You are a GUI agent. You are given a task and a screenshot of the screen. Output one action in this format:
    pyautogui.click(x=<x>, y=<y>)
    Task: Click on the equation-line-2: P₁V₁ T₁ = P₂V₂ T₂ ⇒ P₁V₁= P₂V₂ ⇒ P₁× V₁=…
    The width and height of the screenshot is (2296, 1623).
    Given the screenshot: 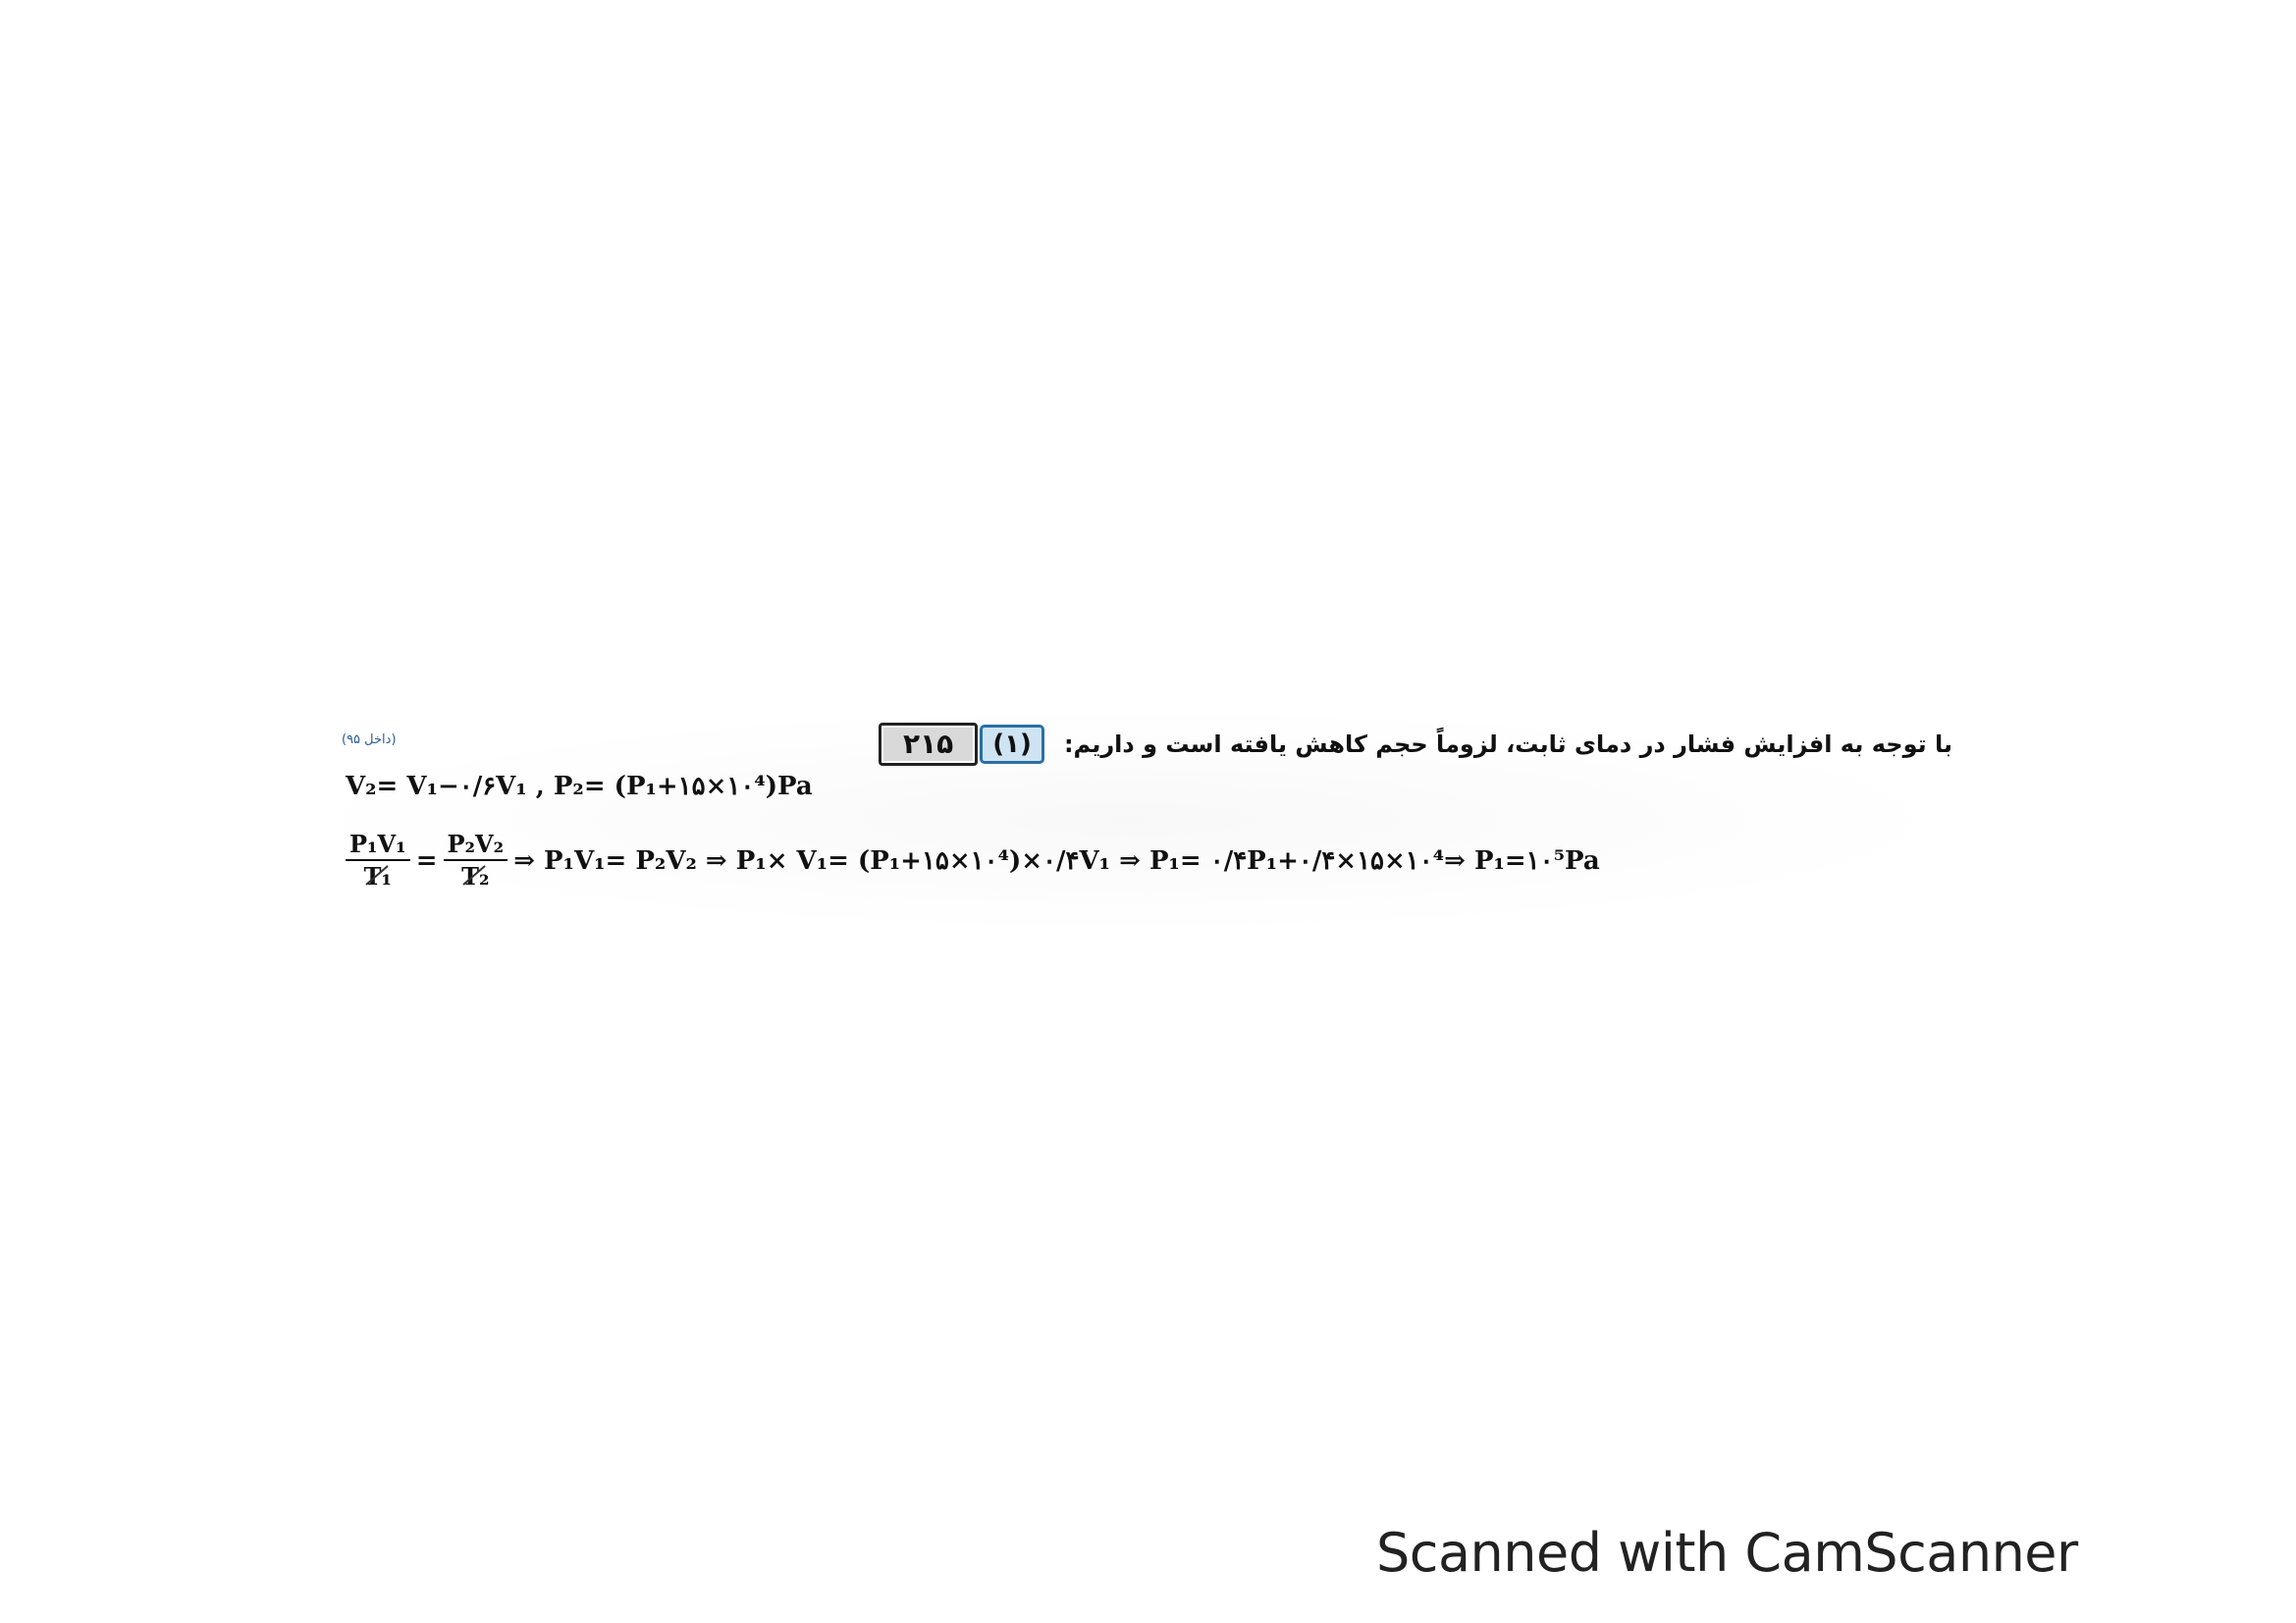 What is the action you would take?
    pyautogui.click(x=973, y=861)
    